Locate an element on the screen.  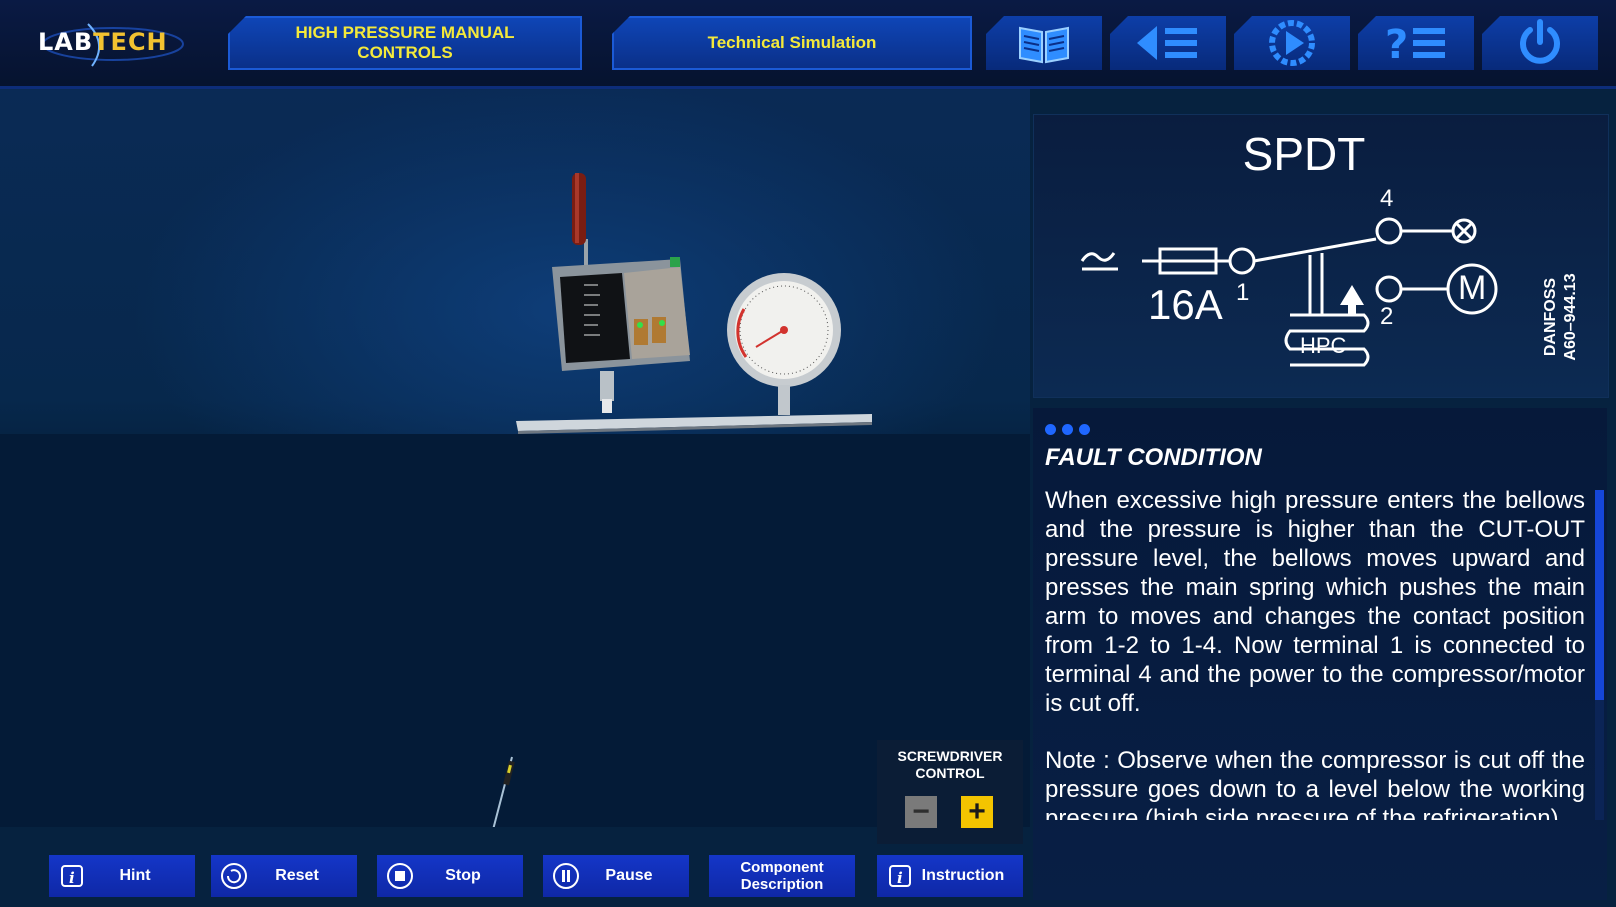
hint-label: Hint is located at coordinates (135, 875).